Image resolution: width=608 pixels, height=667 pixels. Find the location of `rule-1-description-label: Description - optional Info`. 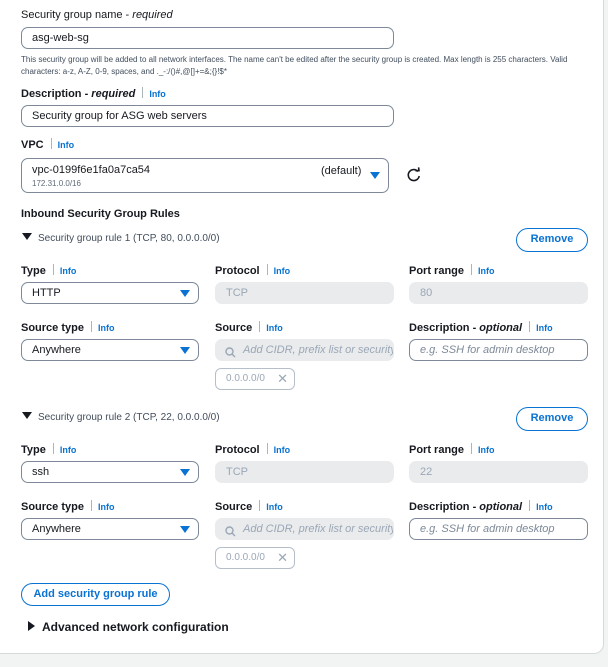

rule-1-description-label: Description - optional Info is located at coordinates (481, 327).